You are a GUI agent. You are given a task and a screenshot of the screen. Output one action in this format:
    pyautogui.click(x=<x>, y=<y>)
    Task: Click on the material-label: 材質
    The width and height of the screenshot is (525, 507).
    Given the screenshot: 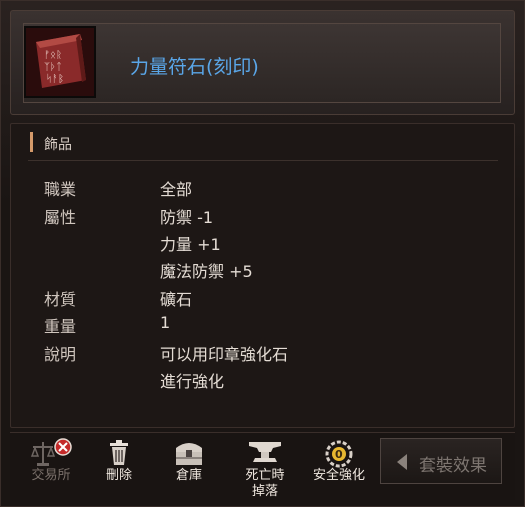 What is the action you would take?
    pyautogui.click(x=60, y=299)
    